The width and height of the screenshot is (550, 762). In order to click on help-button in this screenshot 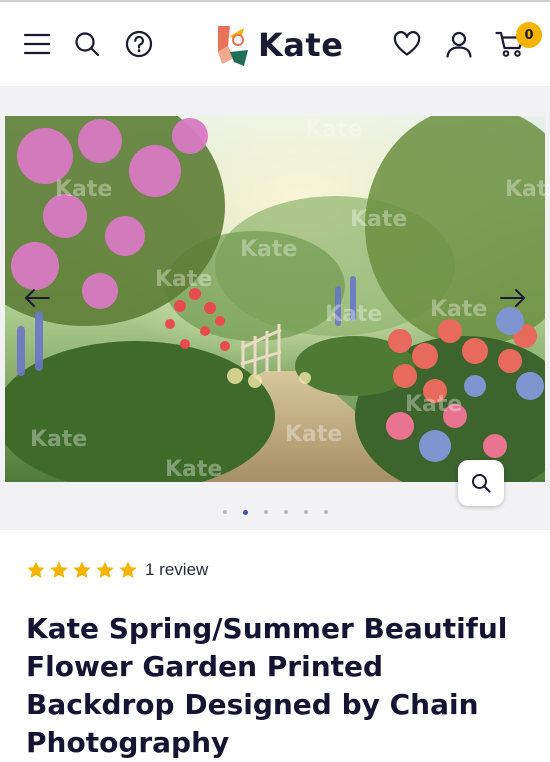, I will do `click(139, 44)`.